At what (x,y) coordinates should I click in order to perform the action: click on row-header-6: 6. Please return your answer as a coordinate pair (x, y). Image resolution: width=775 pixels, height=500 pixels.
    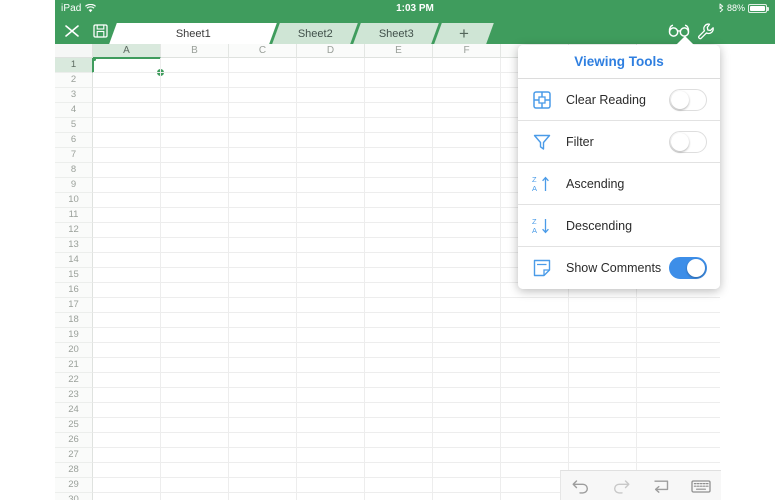
    Looking at the image, I should click on (74, 140).